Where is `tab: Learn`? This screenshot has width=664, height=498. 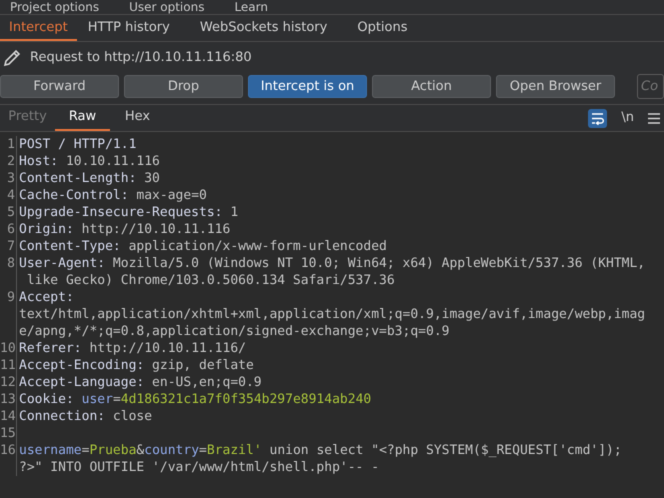 tab: Learn is located at coordinates (251, 7).